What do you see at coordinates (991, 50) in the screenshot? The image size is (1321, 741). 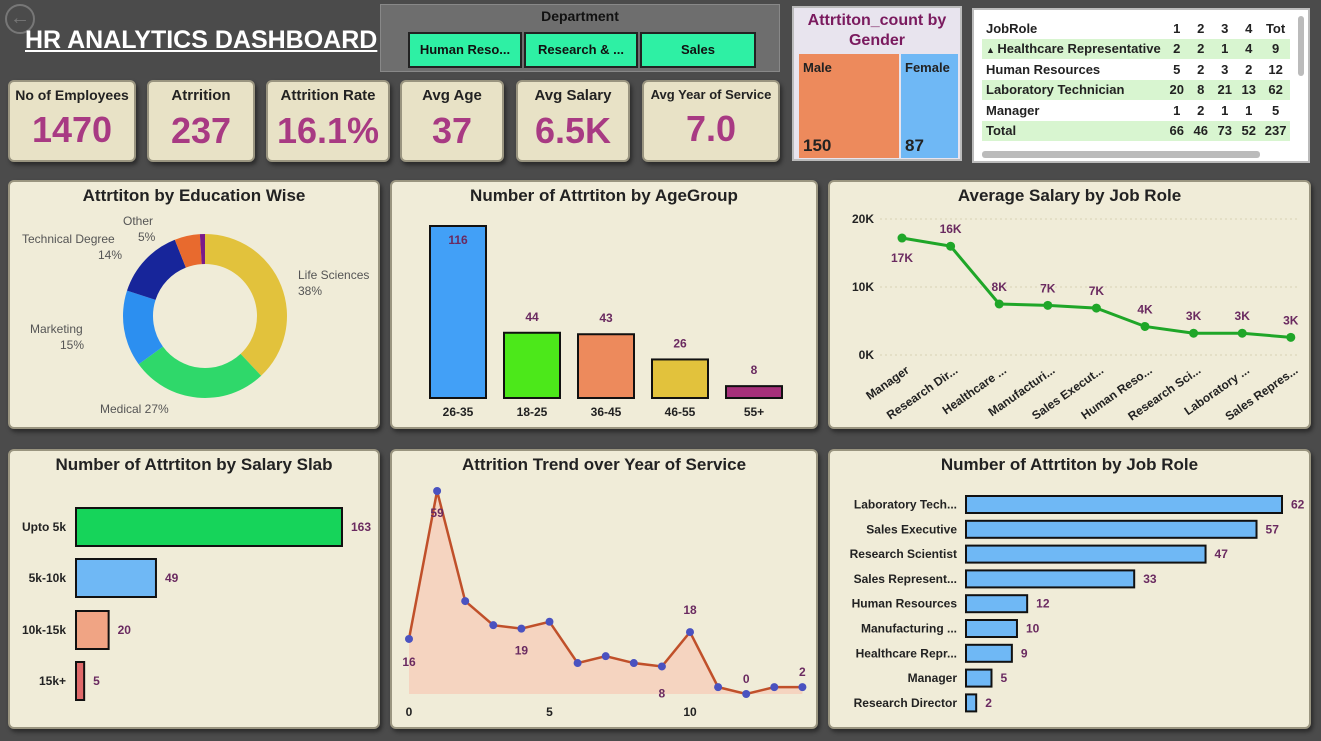 I see `expand-icon: ▲` at bounding box center [991, 50].